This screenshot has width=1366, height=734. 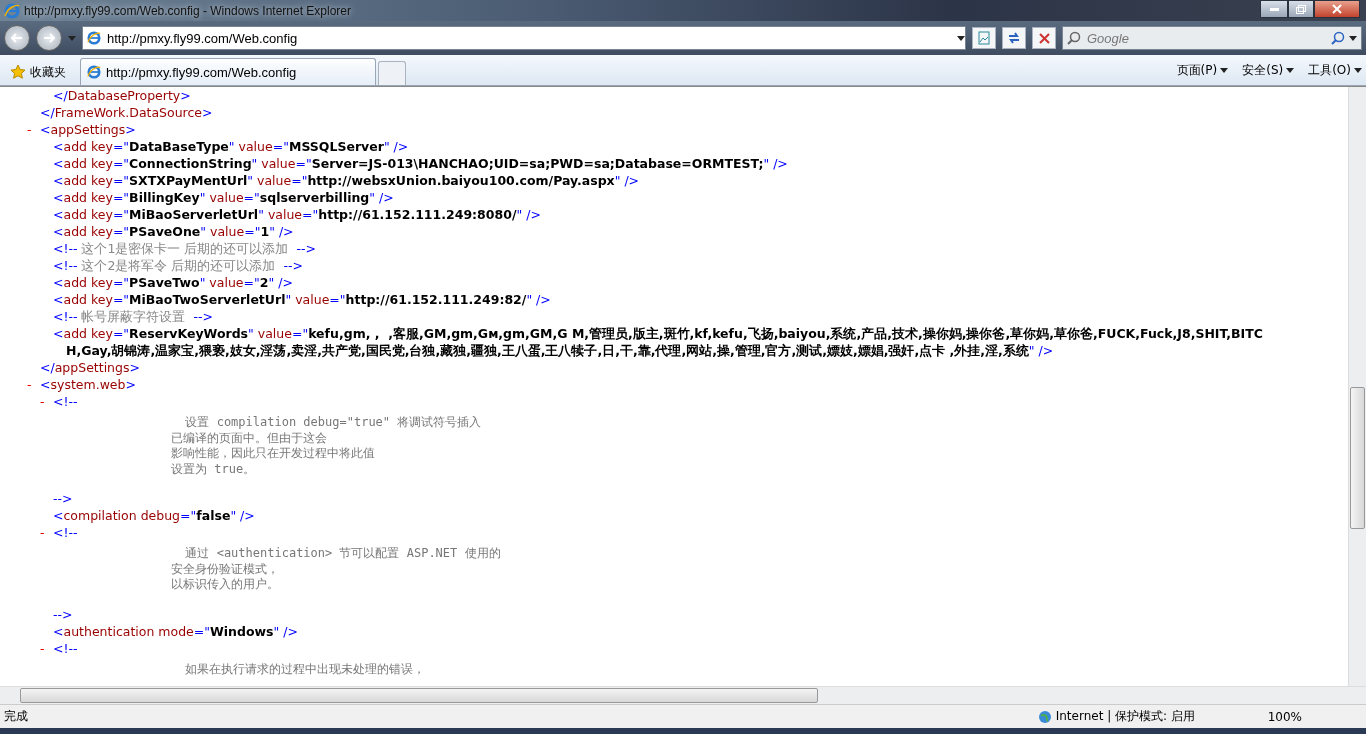 I want to click on comment-text: 通过 <authentication> 节可以配置 ASP.NET 使用的, so click(x=343, y=554).